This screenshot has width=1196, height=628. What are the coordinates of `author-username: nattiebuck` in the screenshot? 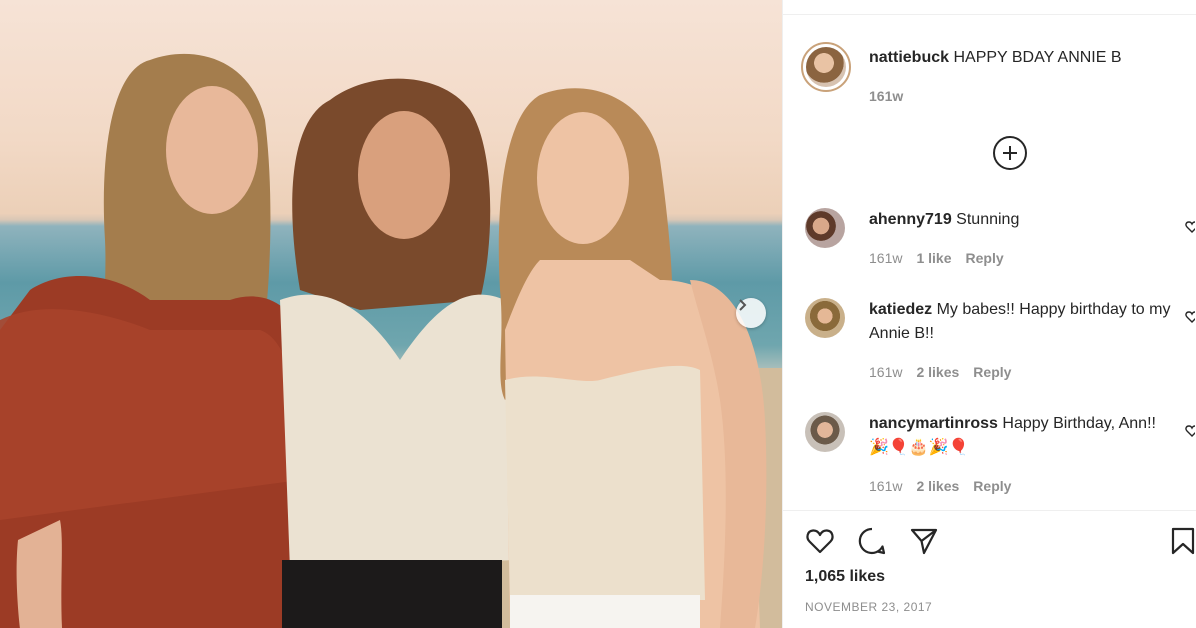 It's located at (909, 57).